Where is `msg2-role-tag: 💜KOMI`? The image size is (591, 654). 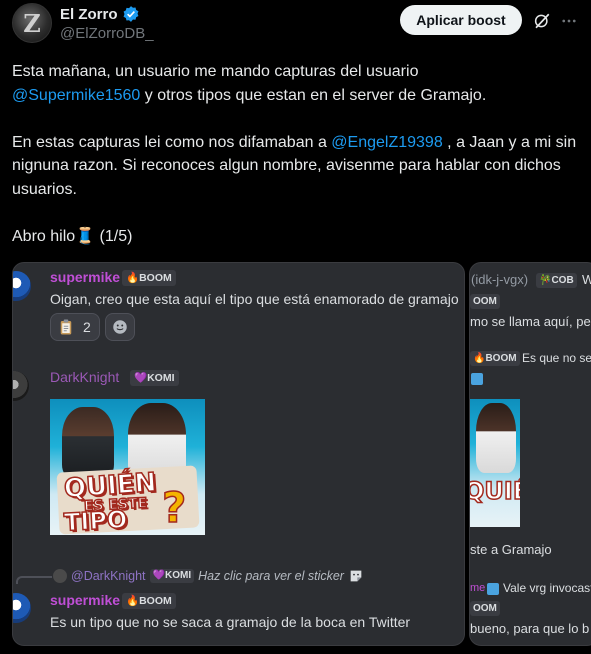 msg2-role-tag: 💜KOMI is located at coordinates (154, 378).